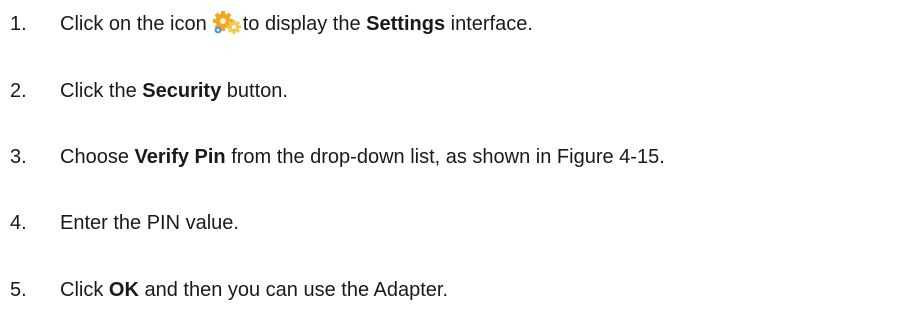 Image resolution: width=909 pixels, height=321 pixels. Describe the element at coordinates (18, 91) in the screenshot. I see `step-number: 2.` at that location.